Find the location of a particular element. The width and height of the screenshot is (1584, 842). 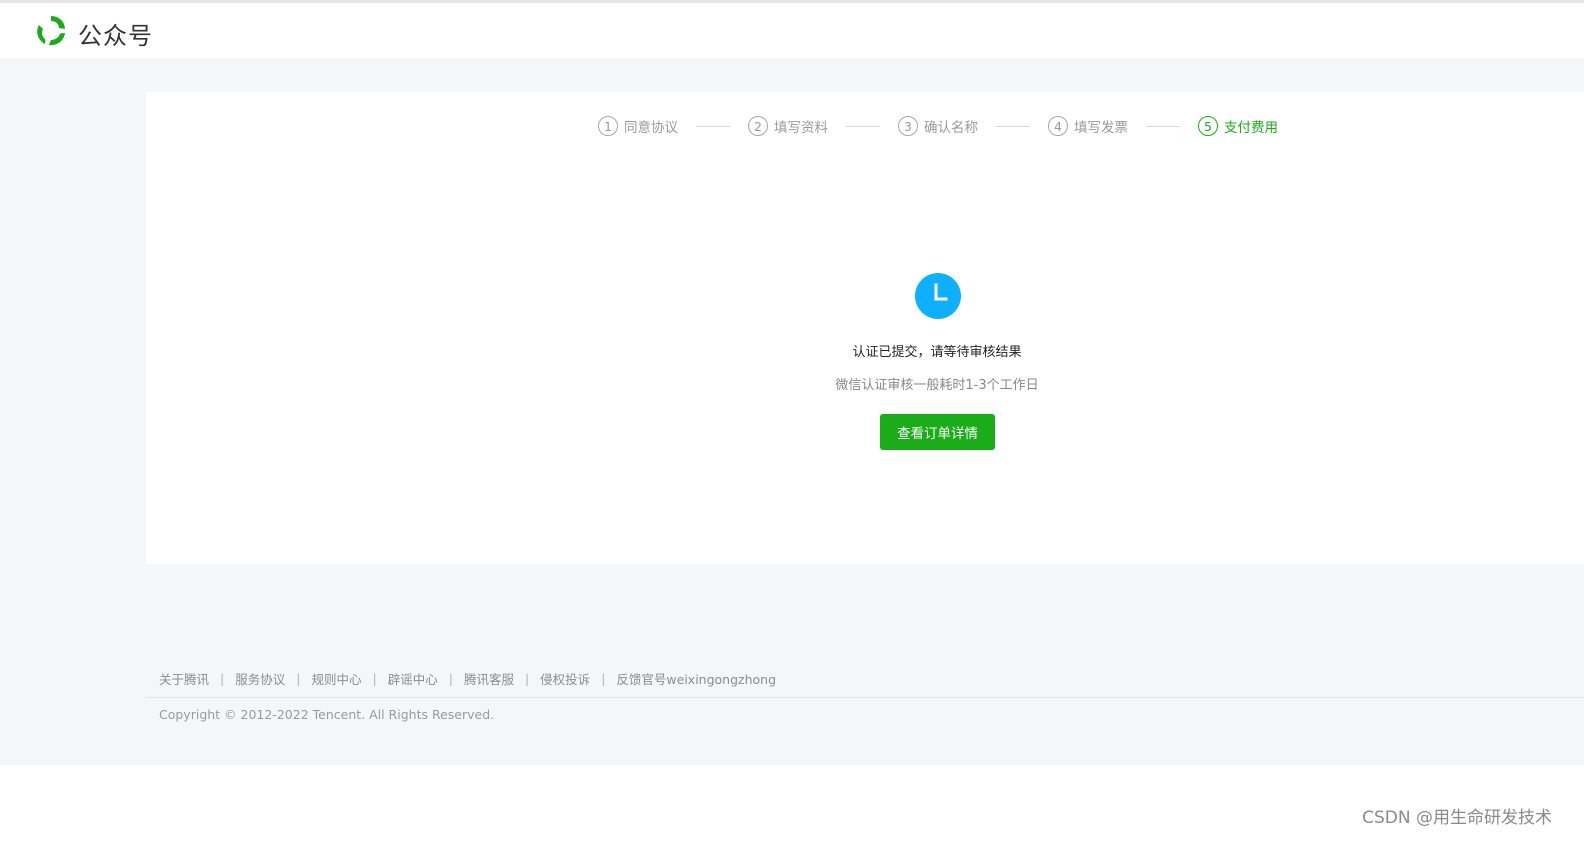

step-label: 填写发票 is located at coordinates (1101, 128).